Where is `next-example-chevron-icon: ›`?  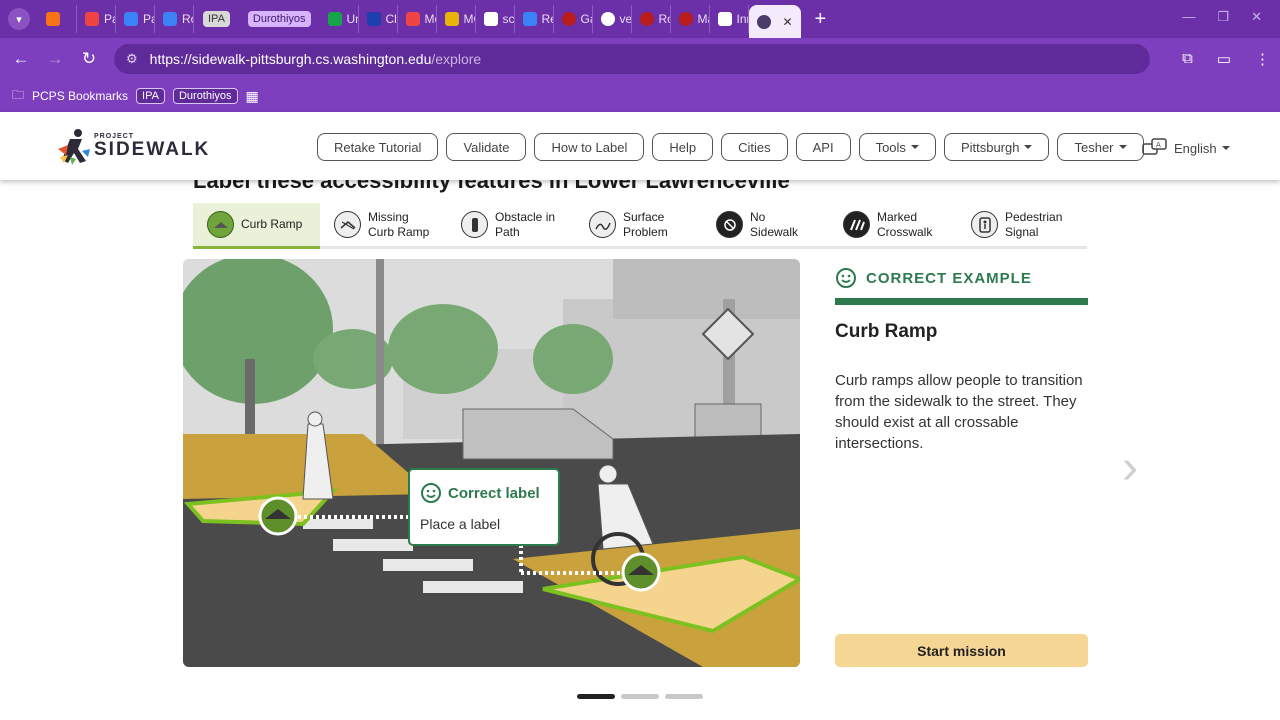
next-example-chevron-icon: › is located at coordinates (1130, 467).